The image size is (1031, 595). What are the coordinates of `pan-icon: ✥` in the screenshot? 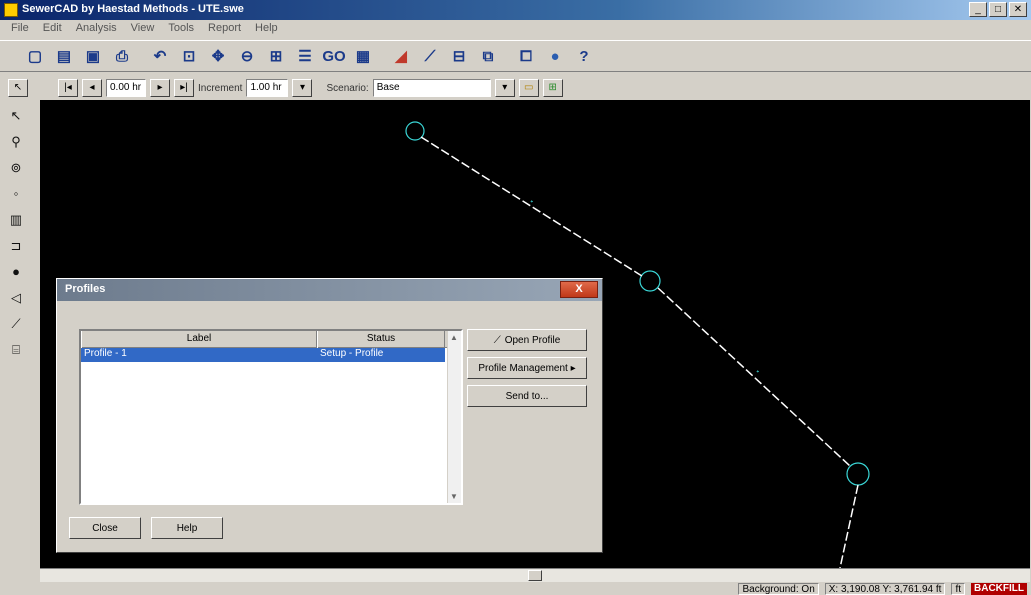 It's located at (218, 56).